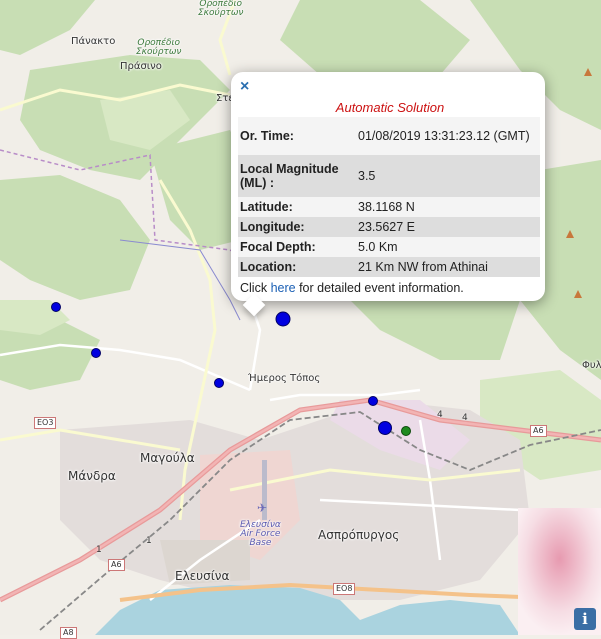 The width and height of the screenshot is (601, 639). What do you see at coordinates (344, 589) in the screenshot?
I see `road-shield-eo8: ΕΟ8` at bounding box center [344, 589].